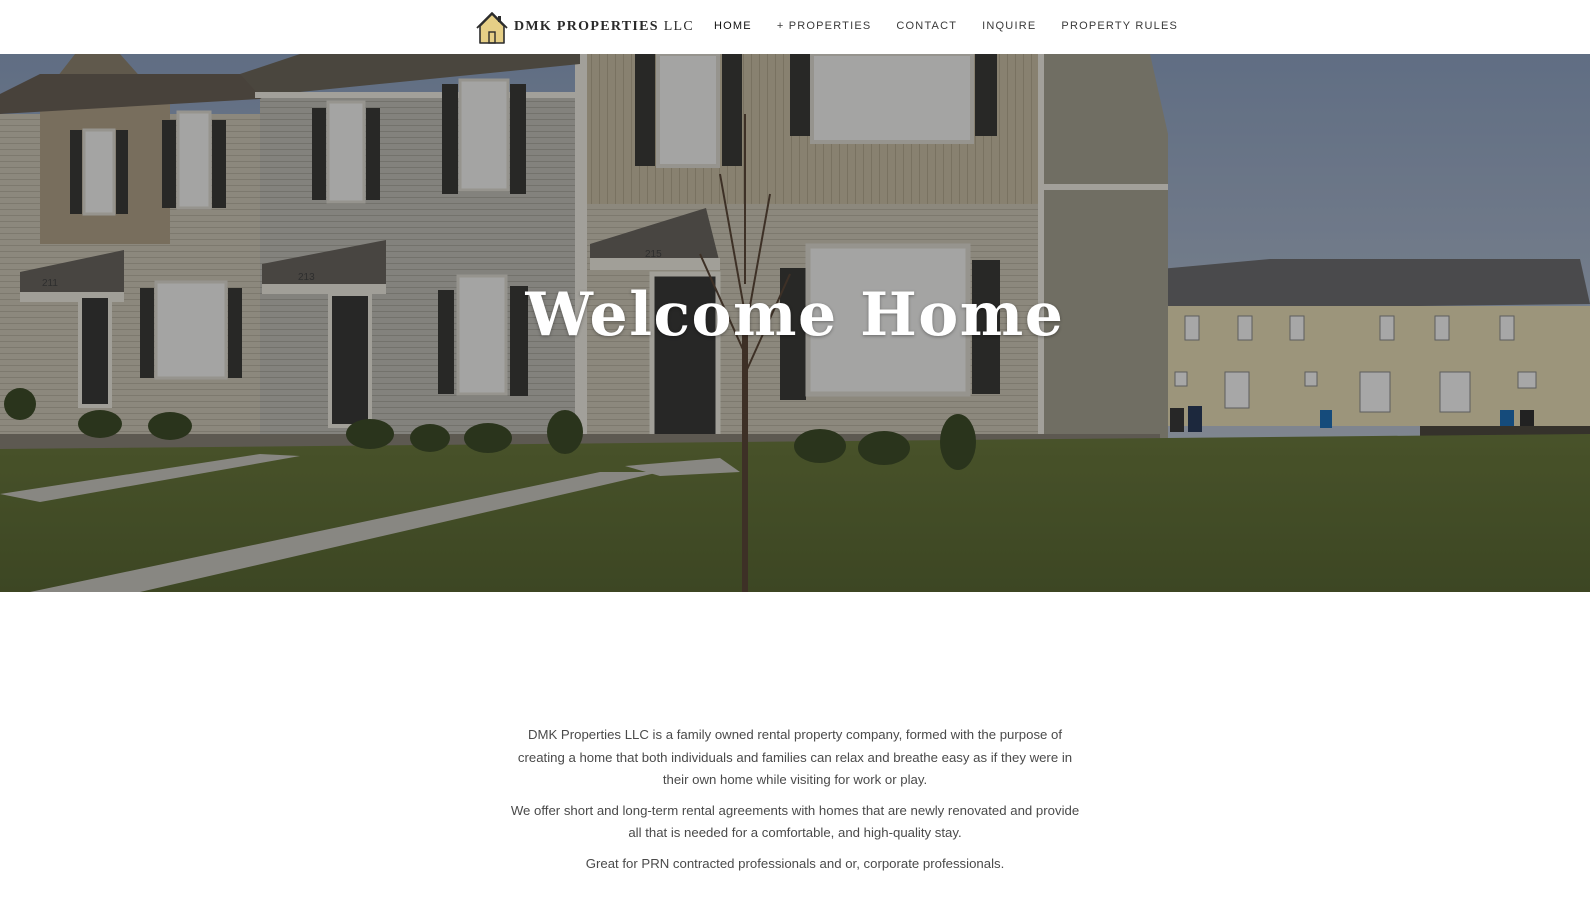  Describe the element at coordinates (492, 28) in the screenshot. I see `house-icon` at that location.